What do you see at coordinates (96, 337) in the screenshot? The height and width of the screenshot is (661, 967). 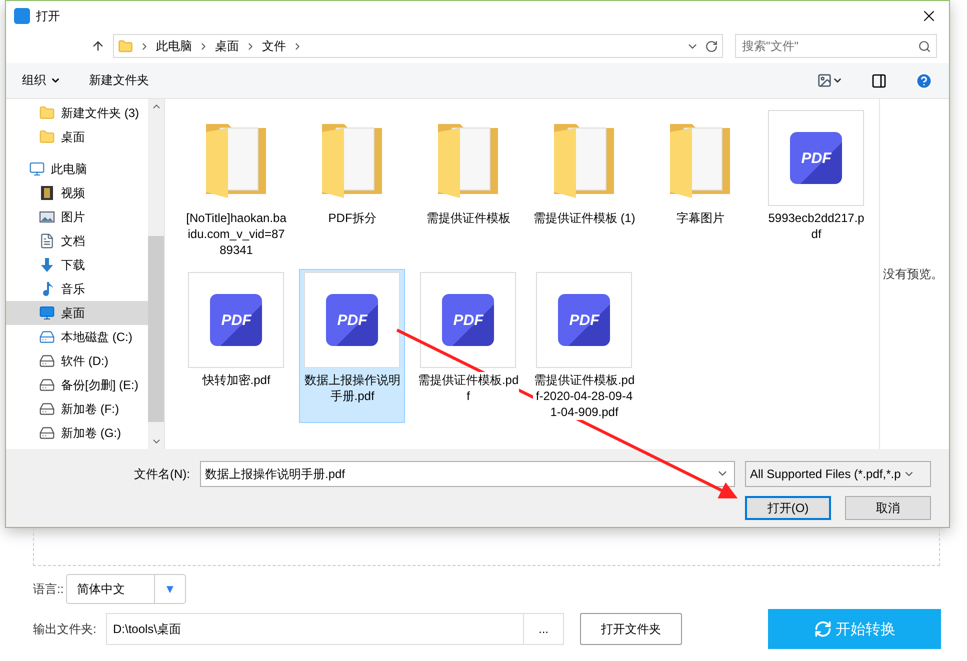 I see `nav-label: 本地磁盘 (C:)` at bounding box center [96, 337].